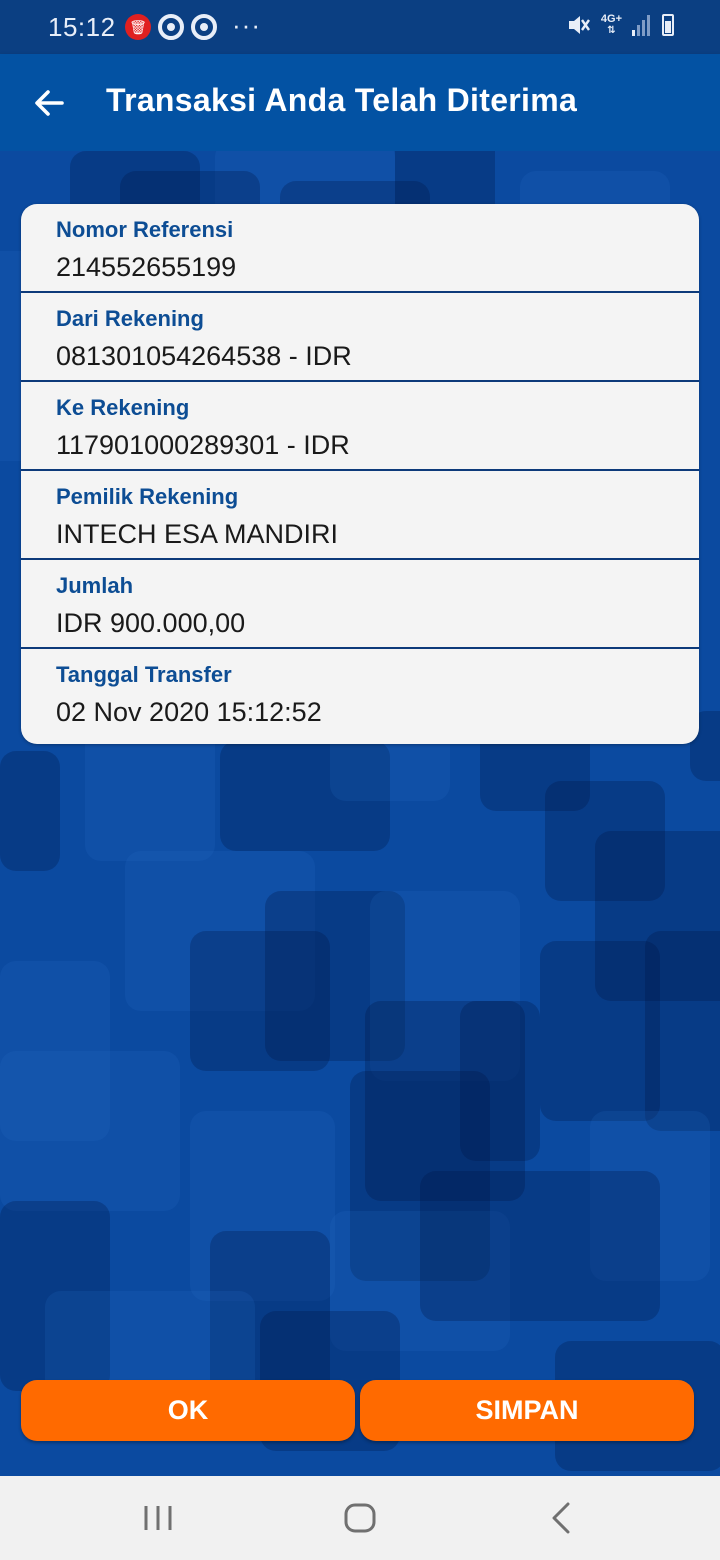  Describe the element at coordinates (611, 19) in the screenshot. I see `network-type-label: 4G+` at that location.